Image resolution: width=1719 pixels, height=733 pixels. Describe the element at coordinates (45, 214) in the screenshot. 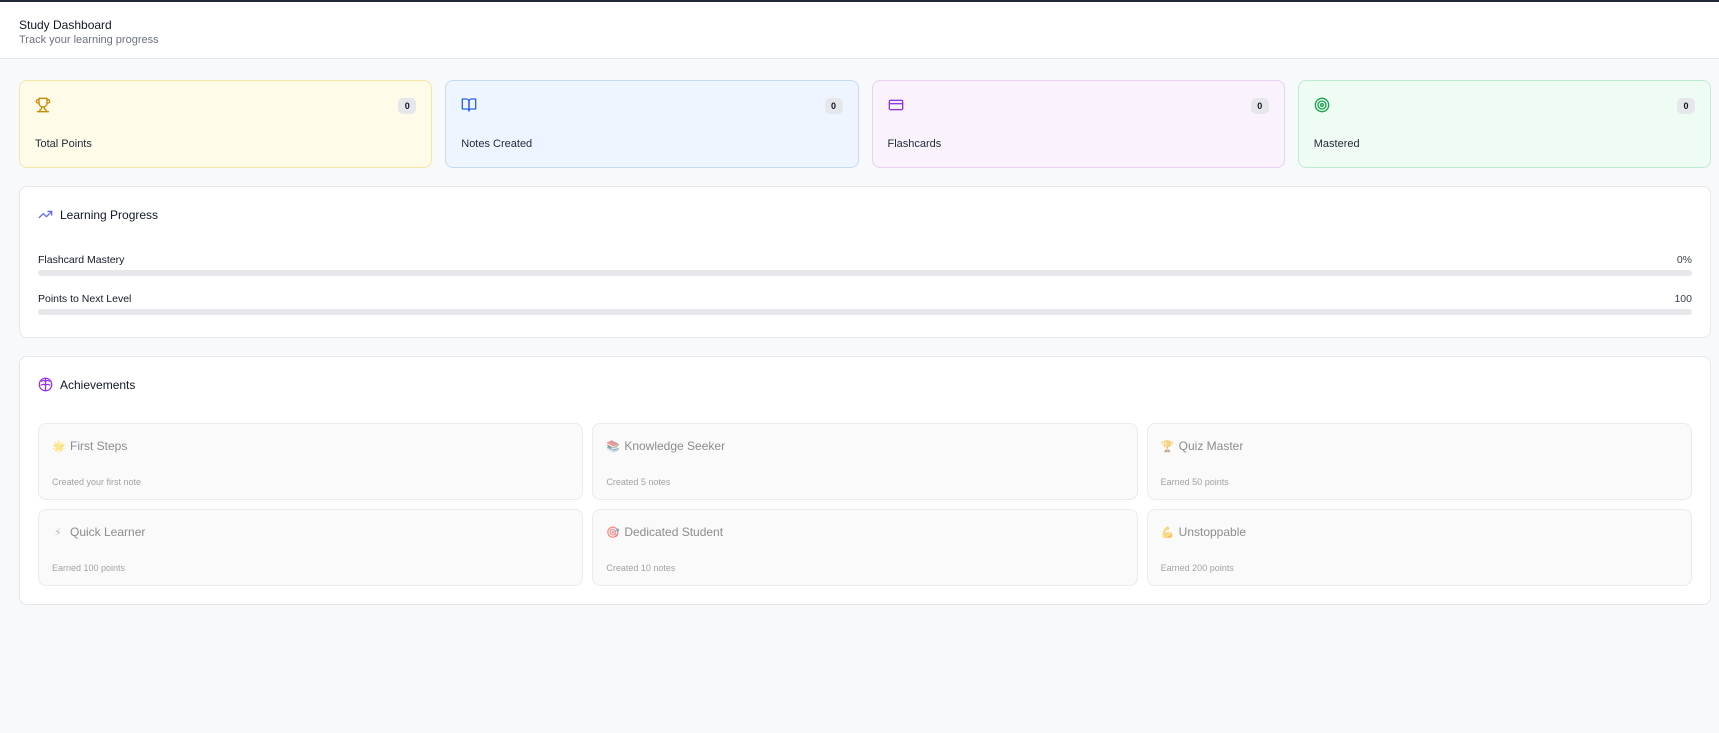

I see `trending-up-icon` at that location.